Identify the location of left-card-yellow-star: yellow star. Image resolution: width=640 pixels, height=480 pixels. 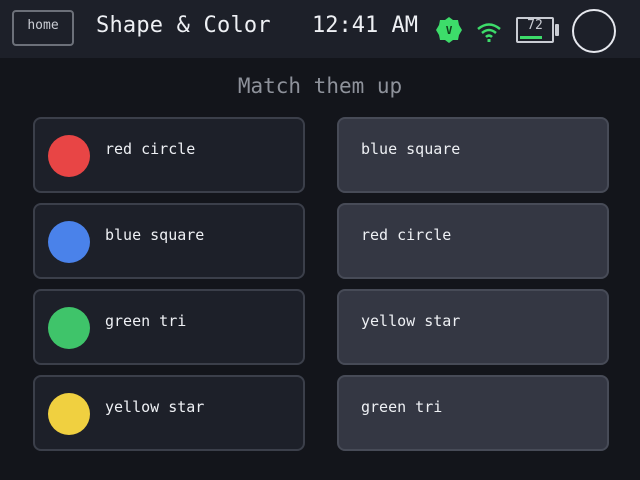
(169, 413).